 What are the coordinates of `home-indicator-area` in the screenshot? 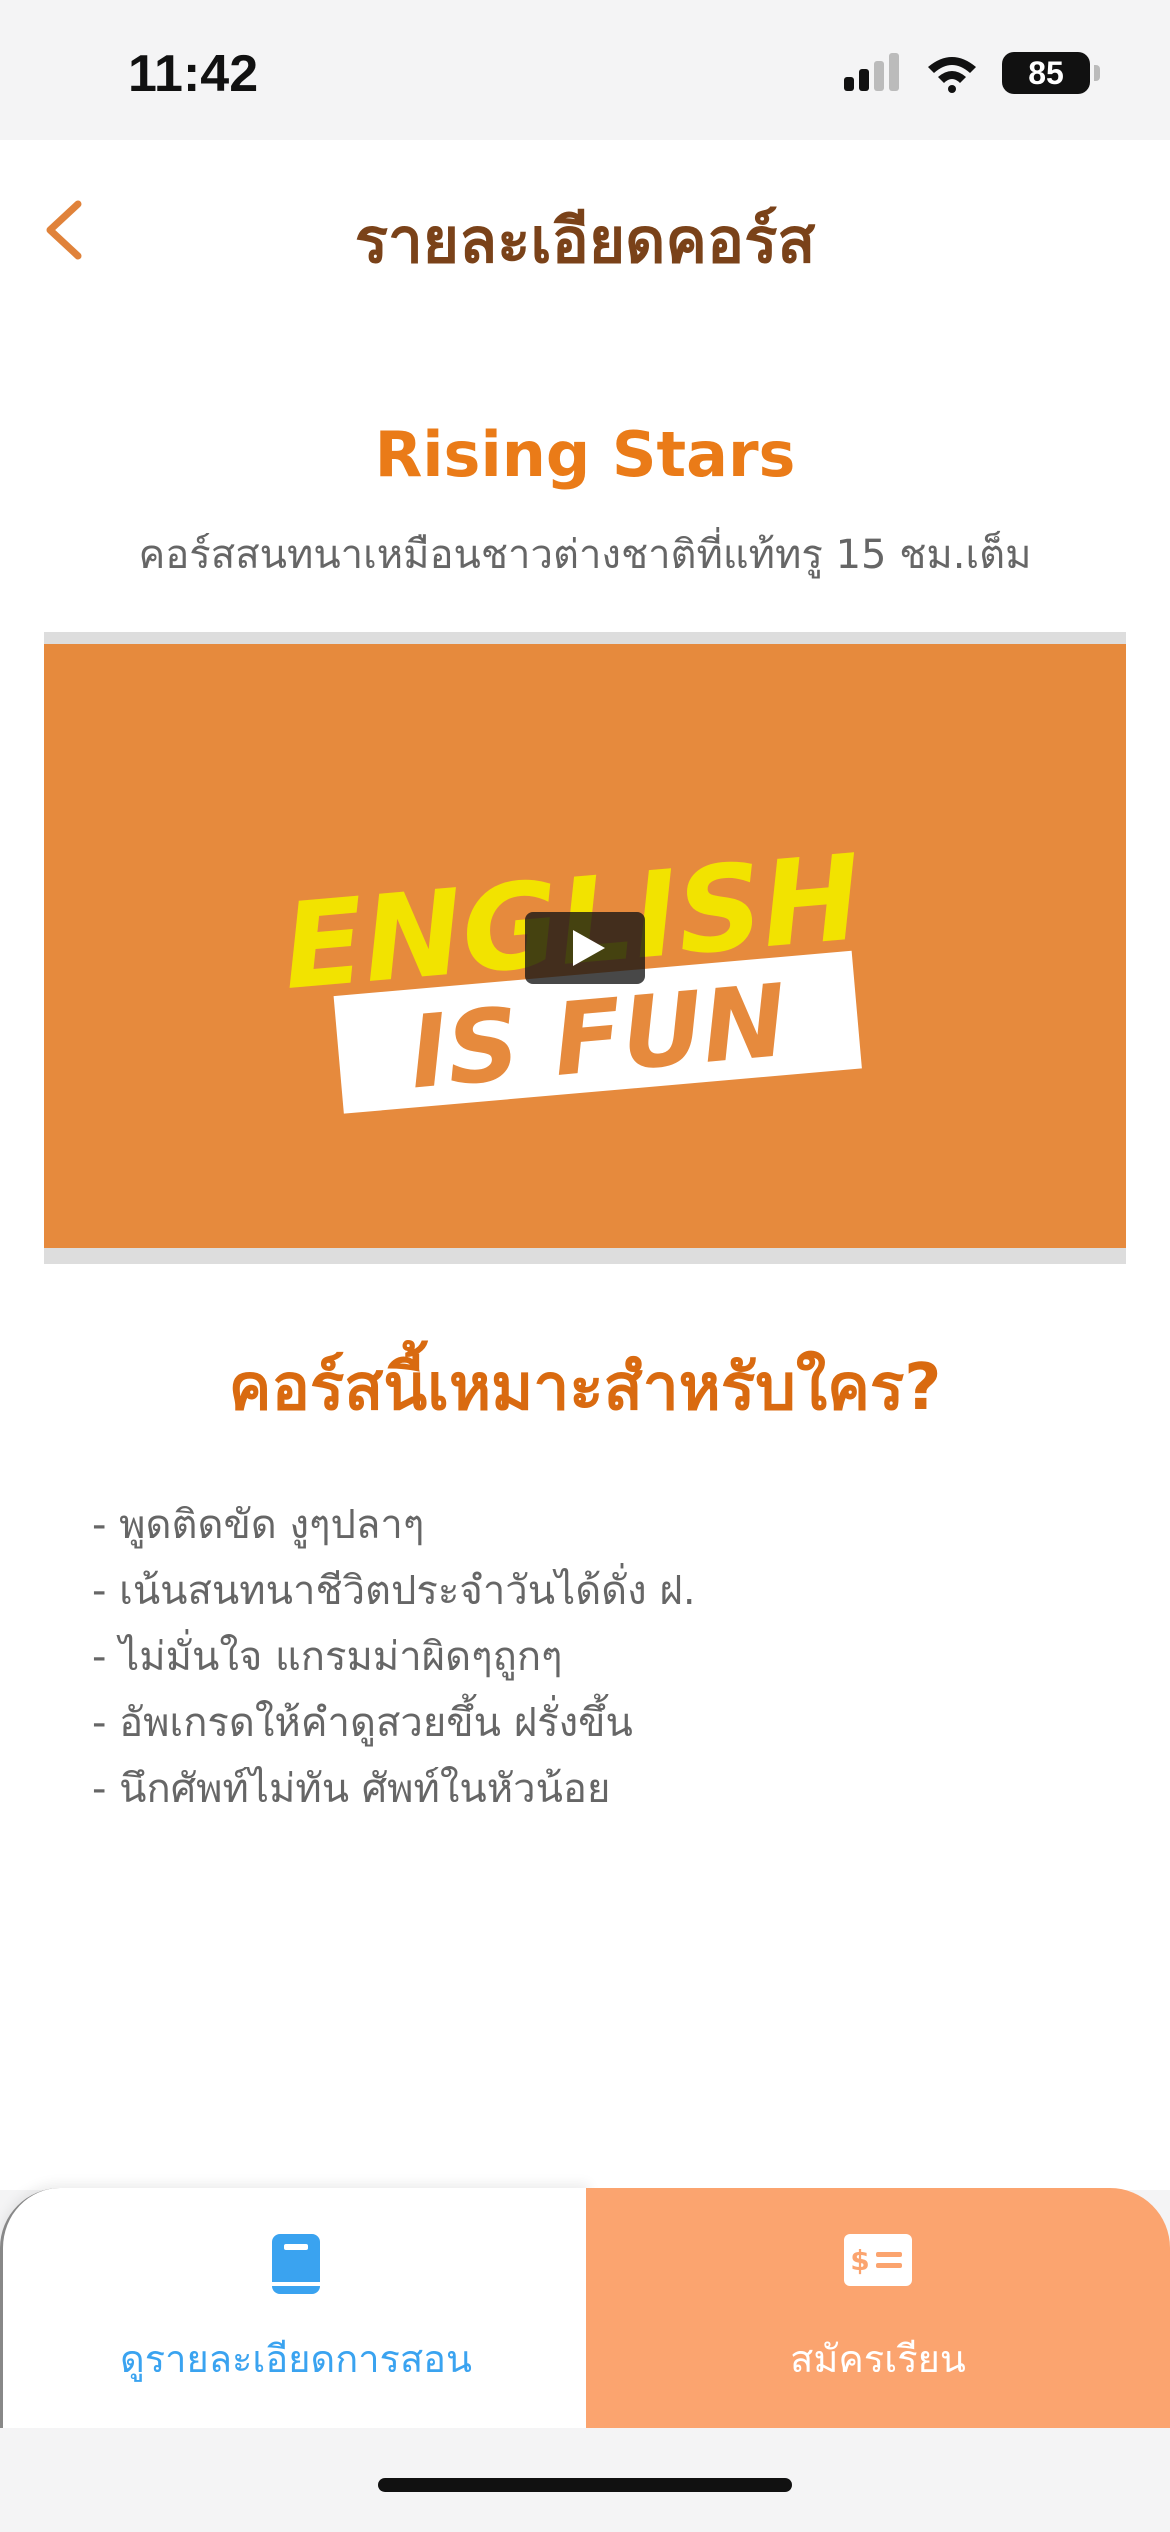 It's located at (585, 2480).